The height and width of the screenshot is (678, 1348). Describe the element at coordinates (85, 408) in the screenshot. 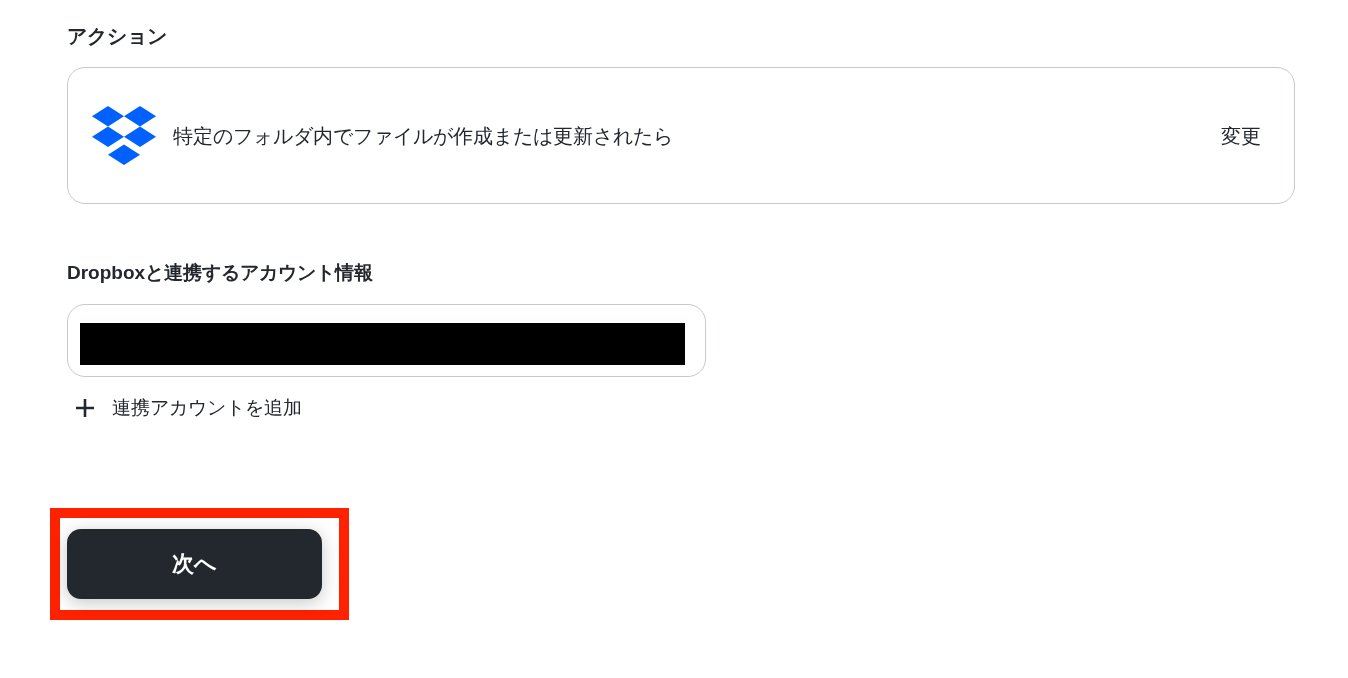

I see `plus-icon` at that location.